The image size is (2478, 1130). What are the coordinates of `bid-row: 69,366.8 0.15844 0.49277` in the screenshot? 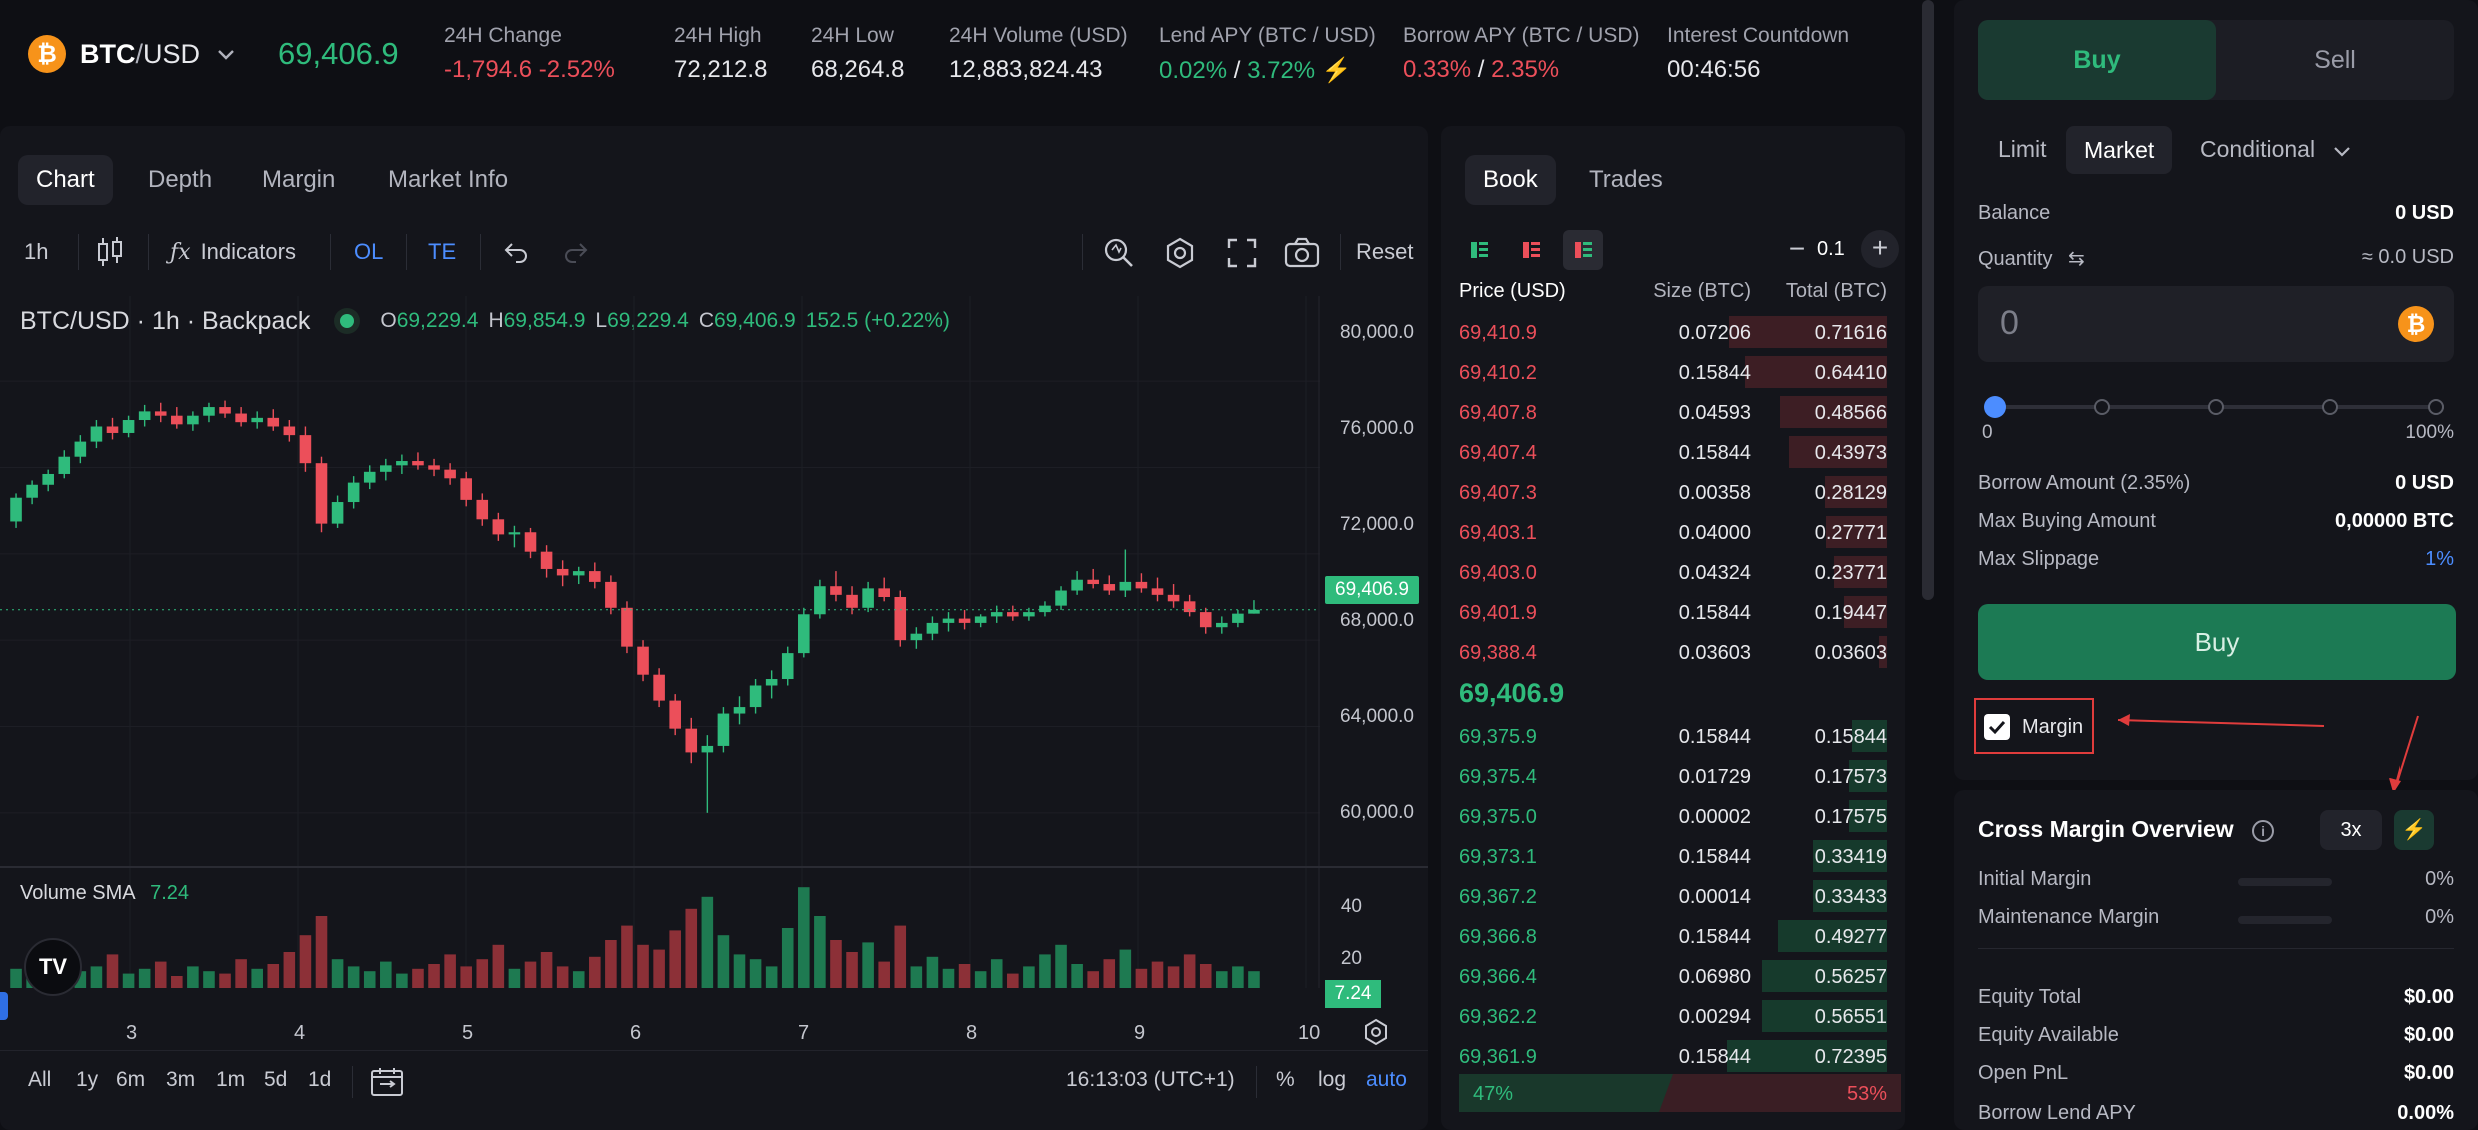 It's located at (1673, 936).